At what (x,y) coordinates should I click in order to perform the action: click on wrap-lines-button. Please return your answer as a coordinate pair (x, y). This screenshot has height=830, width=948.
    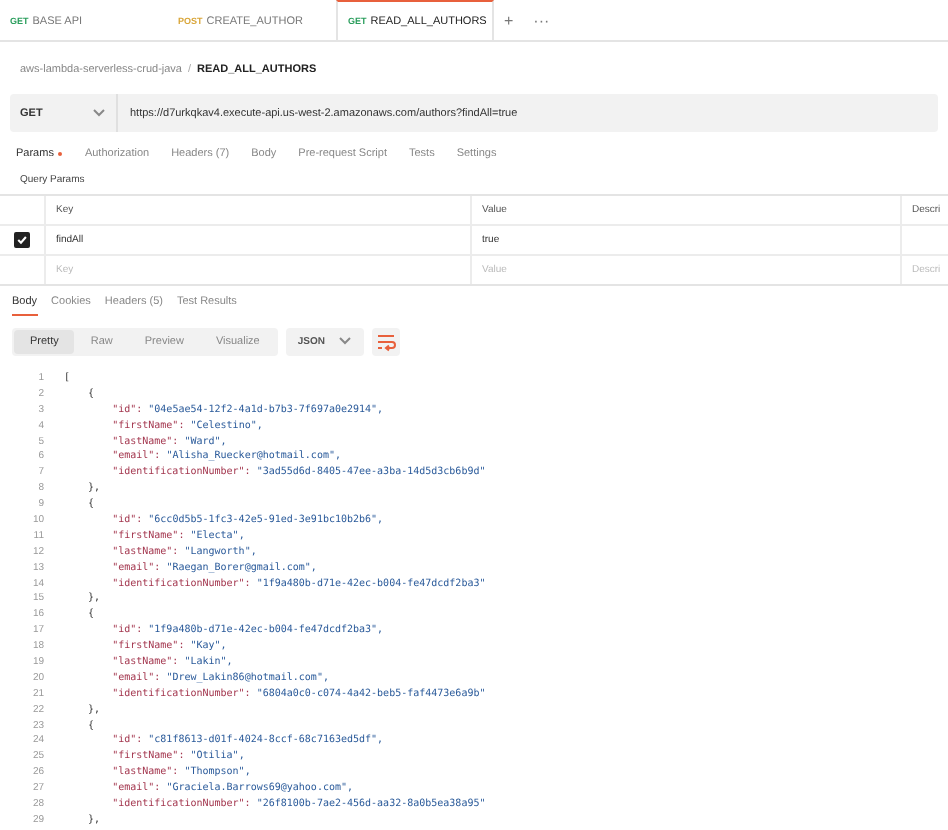
    Looking at the image, I should click on (385, 341).